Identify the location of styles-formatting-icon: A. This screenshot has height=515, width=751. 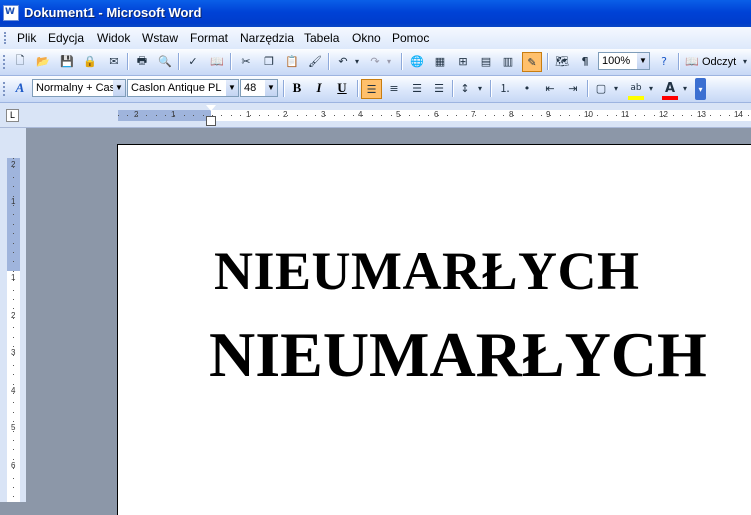
(20, 88).